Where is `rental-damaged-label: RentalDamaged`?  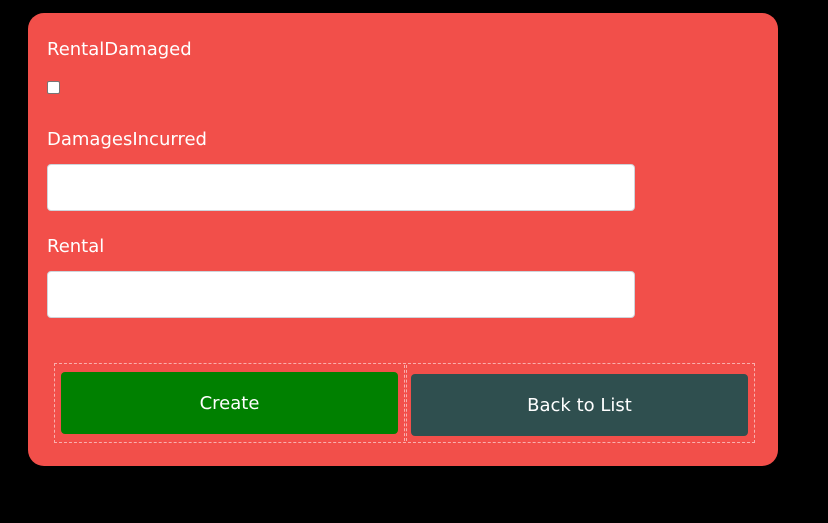 rental-damaged-label: RentalDamaged is located at coordinates (119, 49).